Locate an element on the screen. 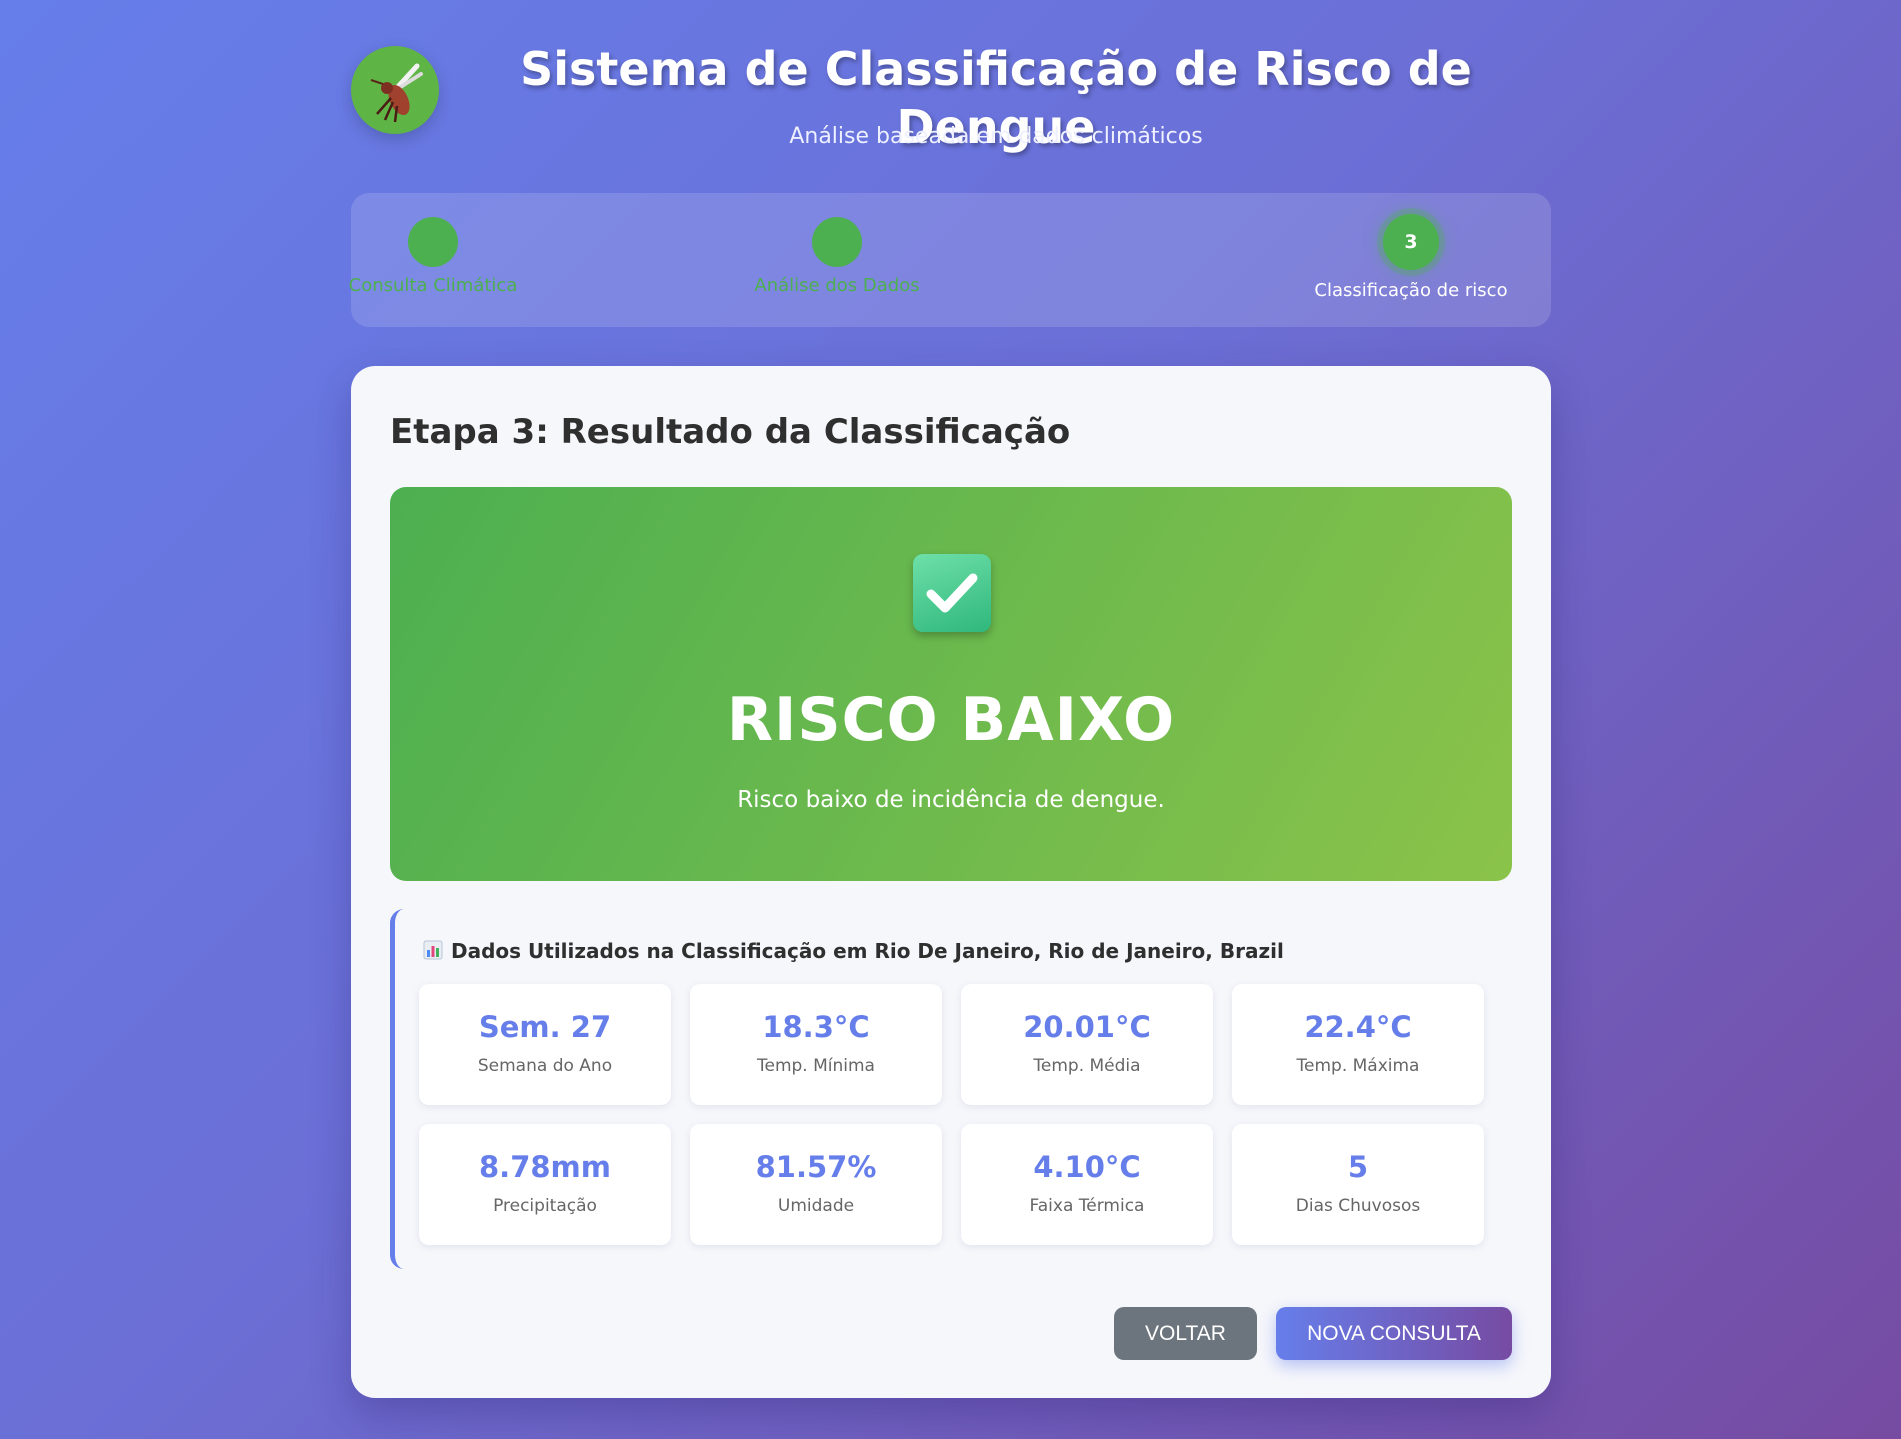 The width and height of the screenshot is (1901, 1439). section-title: Etapa 3: Resultado da Classificação is located at coordinates (730, 432).